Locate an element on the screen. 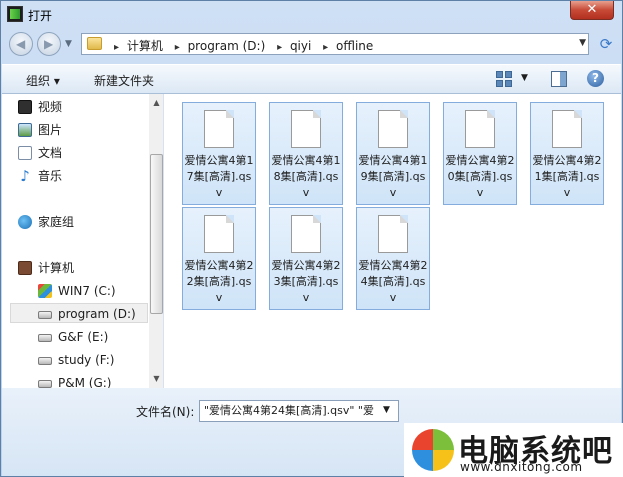 The height and width of the screenshot is (477, 623). window-title: 打开 is located at coordinates (40, 16).